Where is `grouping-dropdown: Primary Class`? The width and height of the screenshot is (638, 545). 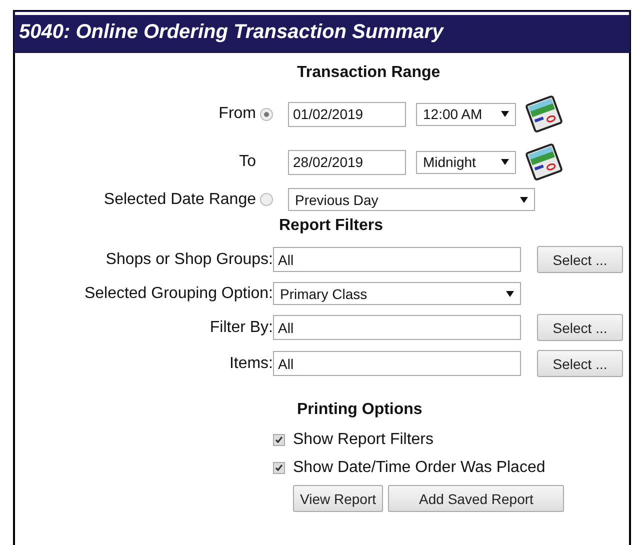 grouping-dropdown: Primary Class is located at coordinates (397, 293).